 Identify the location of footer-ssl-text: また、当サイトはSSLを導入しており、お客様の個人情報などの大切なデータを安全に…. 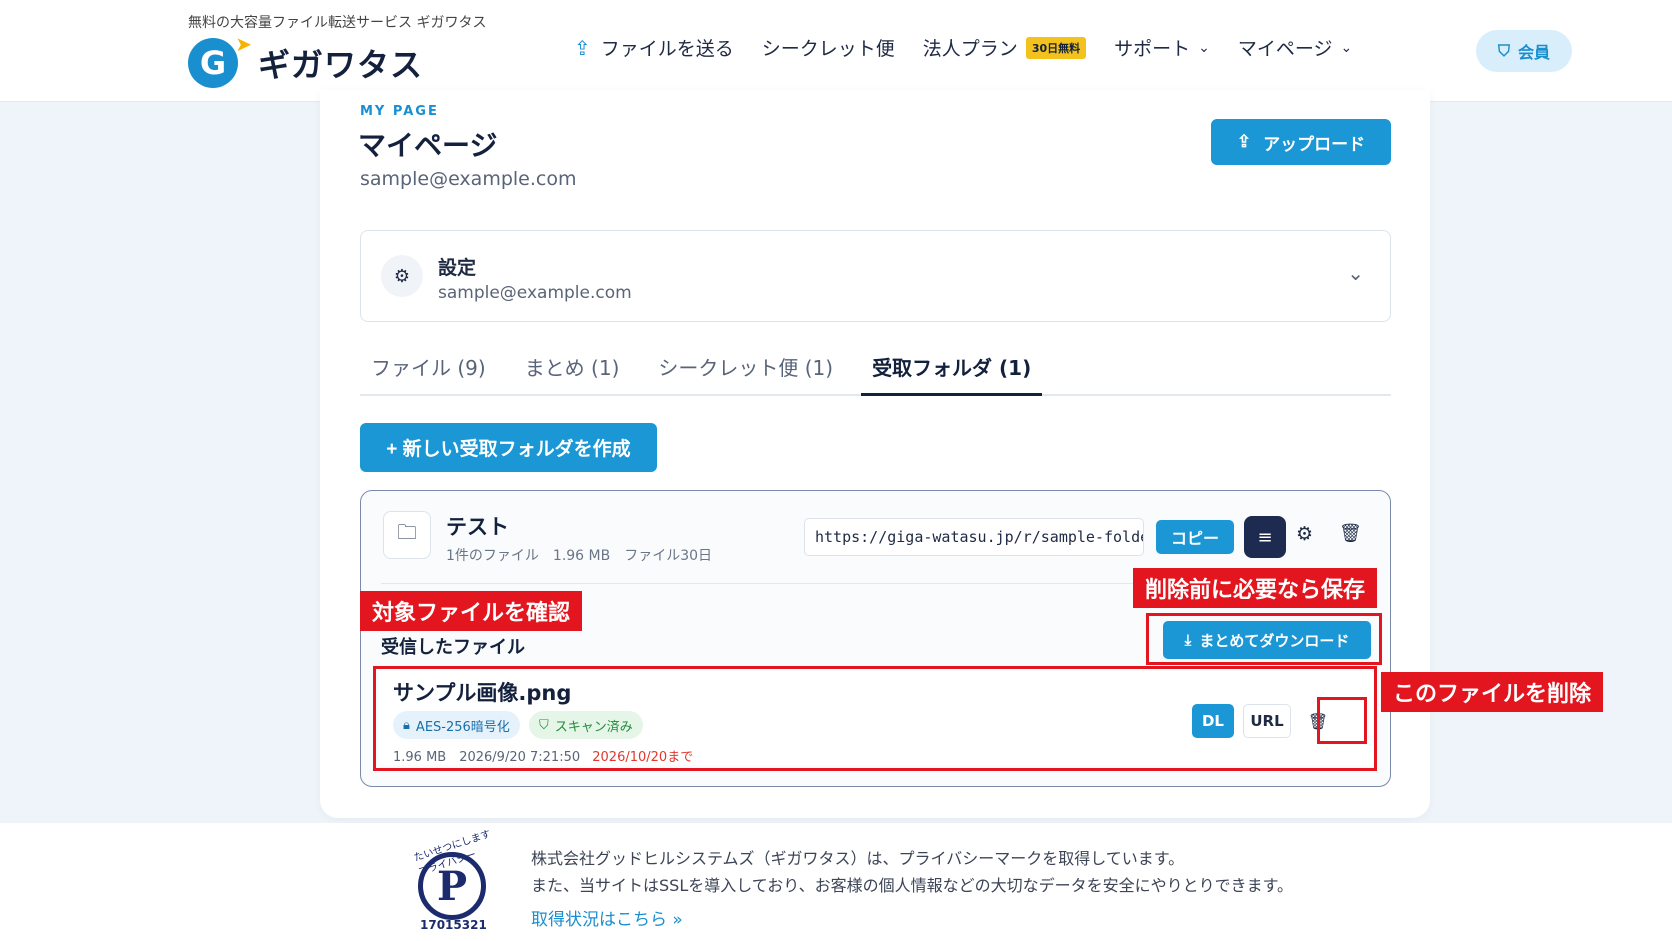
(912, 885).